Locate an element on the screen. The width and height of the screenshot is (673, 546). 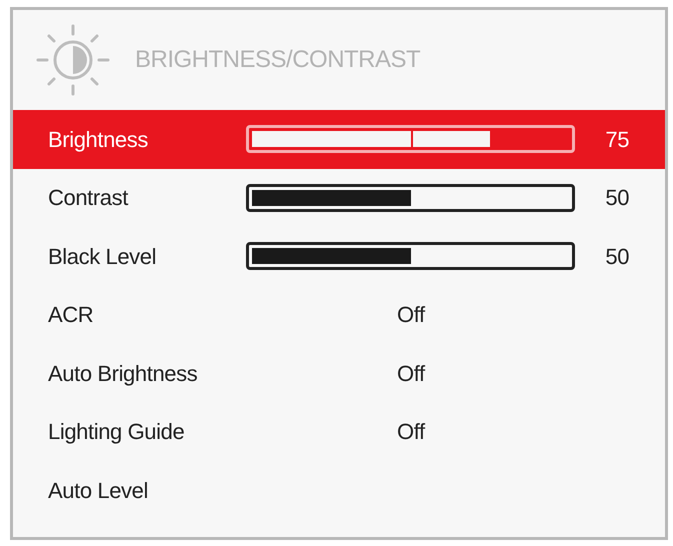
menu-item: Contrast 50 is located at coordinates (339, 197).